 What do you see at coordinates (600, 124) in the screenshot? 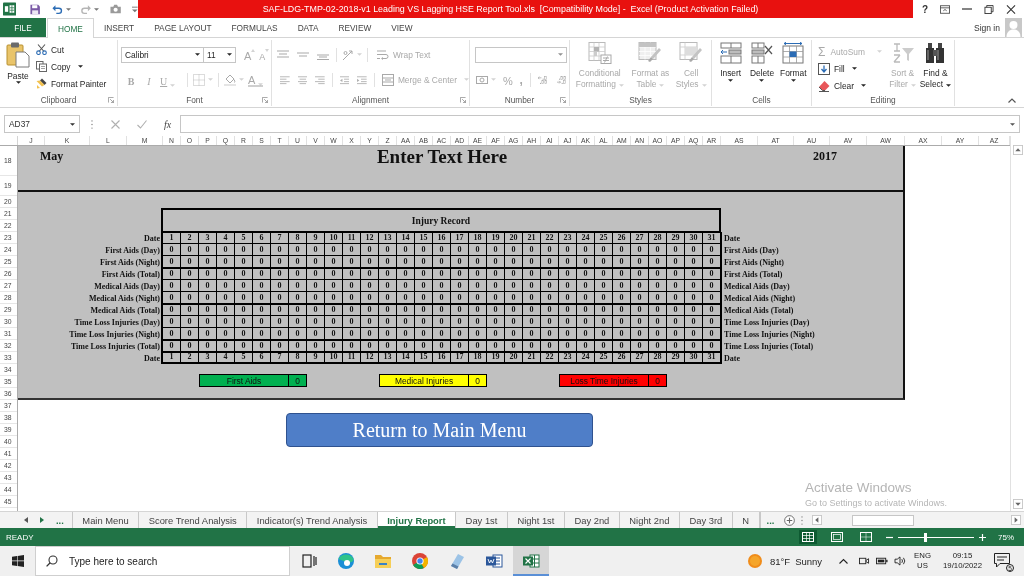
I see `formula-input` at bounding box center [600, 124].